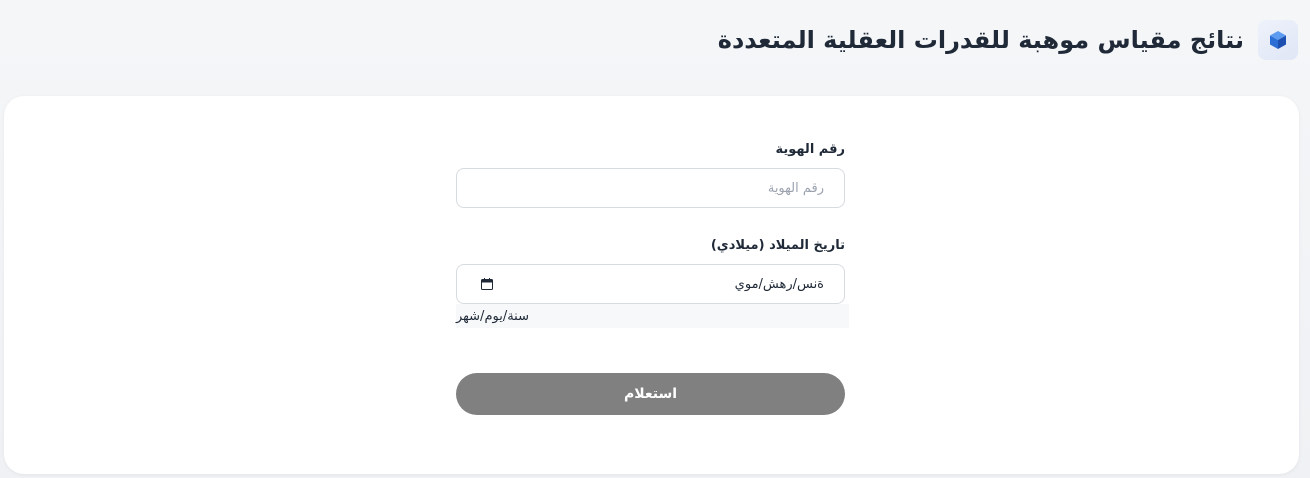 The width and height of the screenshot is (1310, 478). Describe the element at coordinates (492, 316) in the screenshot. I see `birth-date-hint-text: سنة/يوم/شهر` at that location.